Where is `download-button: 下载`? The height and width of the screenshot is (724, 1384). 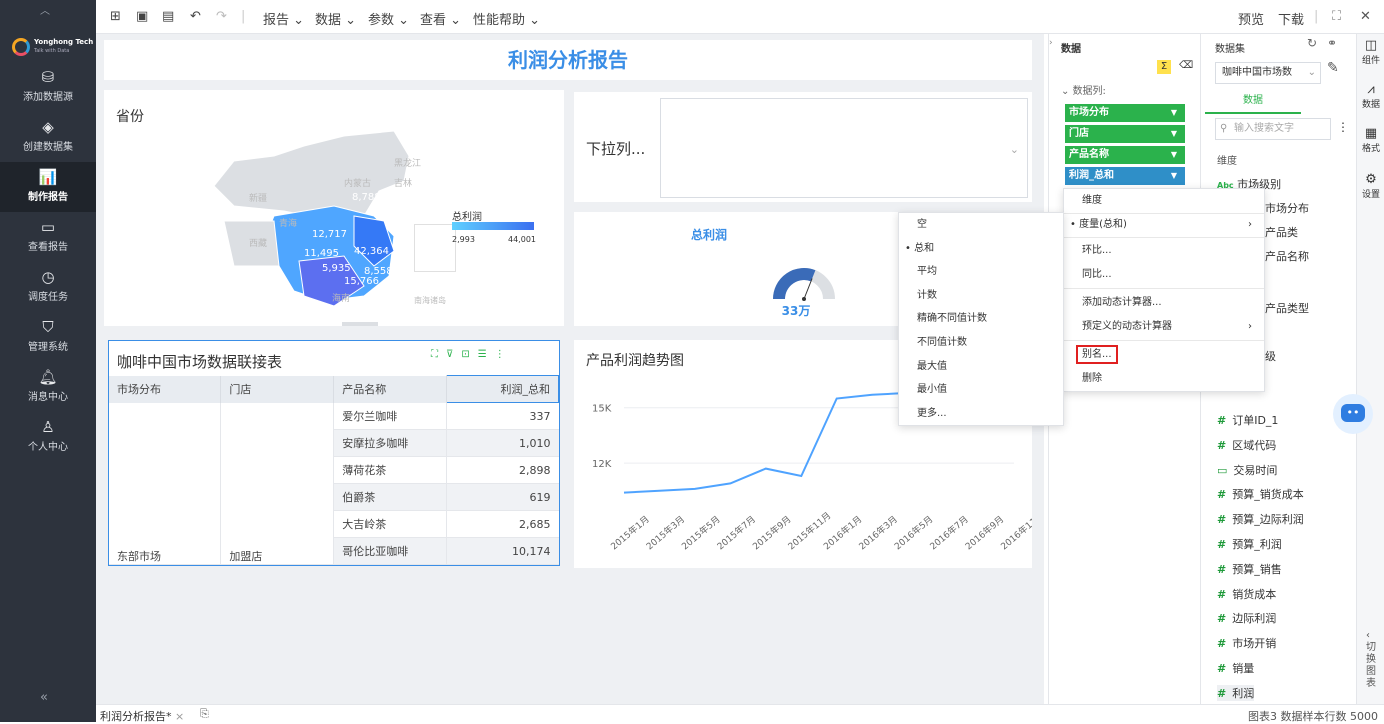
download-button: 下载 is located at coordinates (1291, 18).